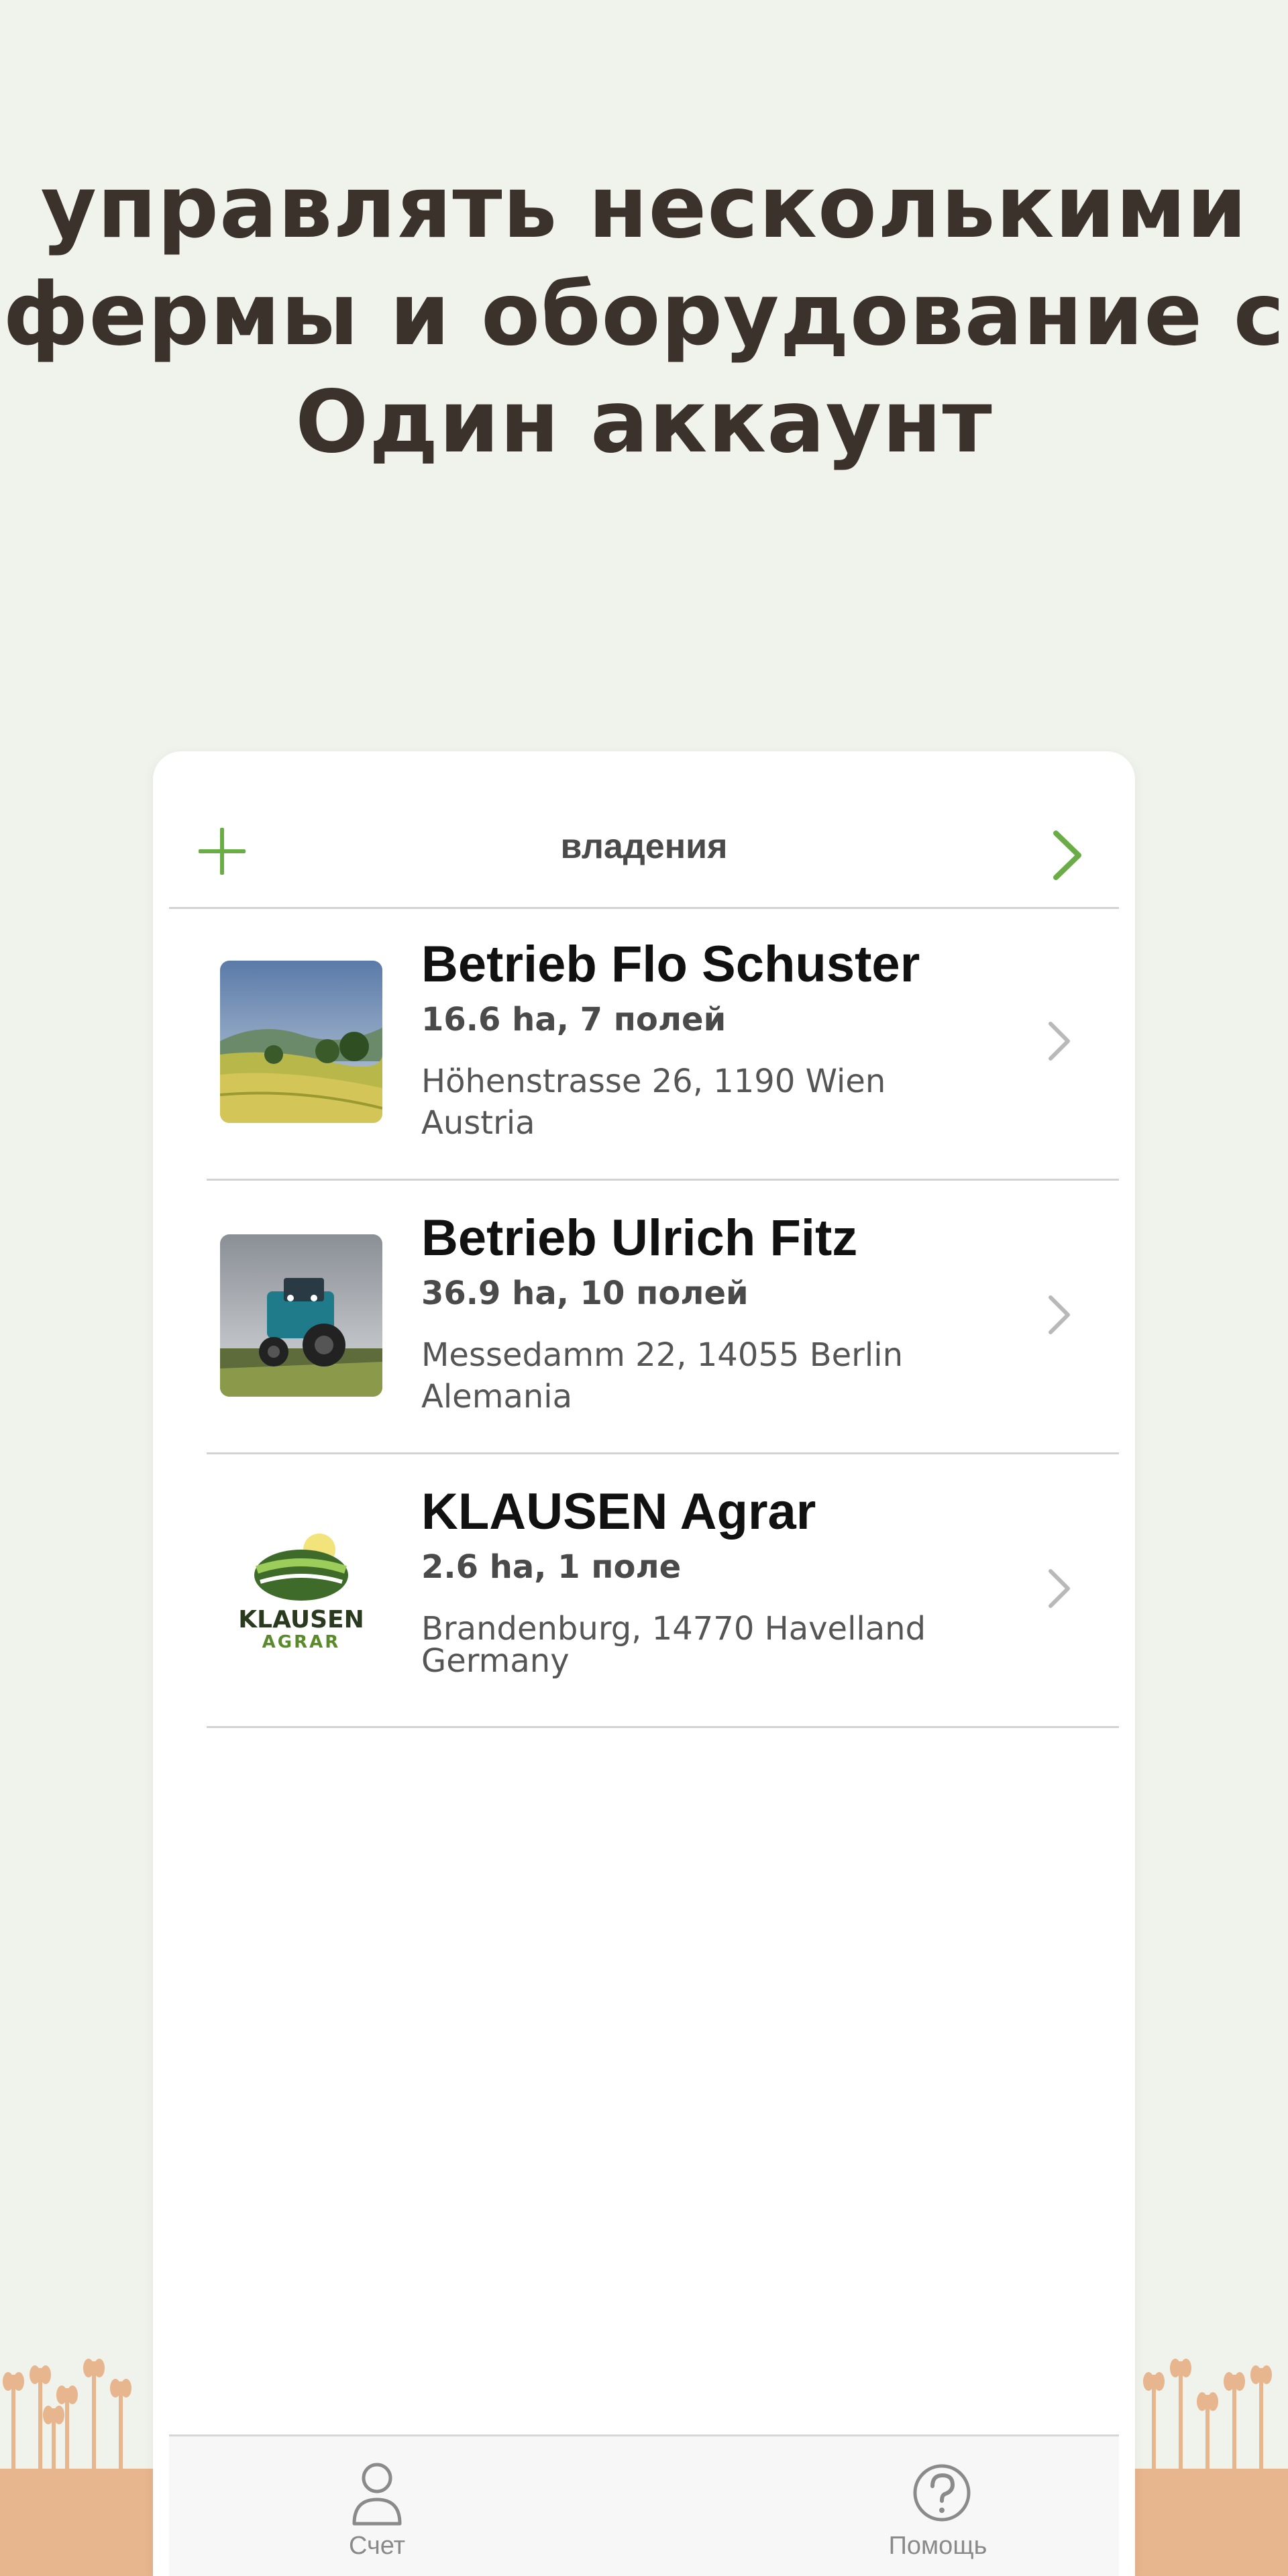  I want to click on page-title: владения, so click(644, 846).